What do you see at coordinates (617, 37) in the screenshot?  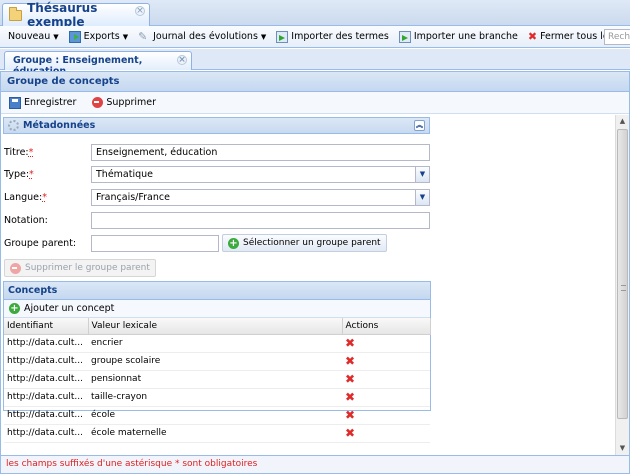 I see `search-input: Rech` at bounding box center [617, 37].